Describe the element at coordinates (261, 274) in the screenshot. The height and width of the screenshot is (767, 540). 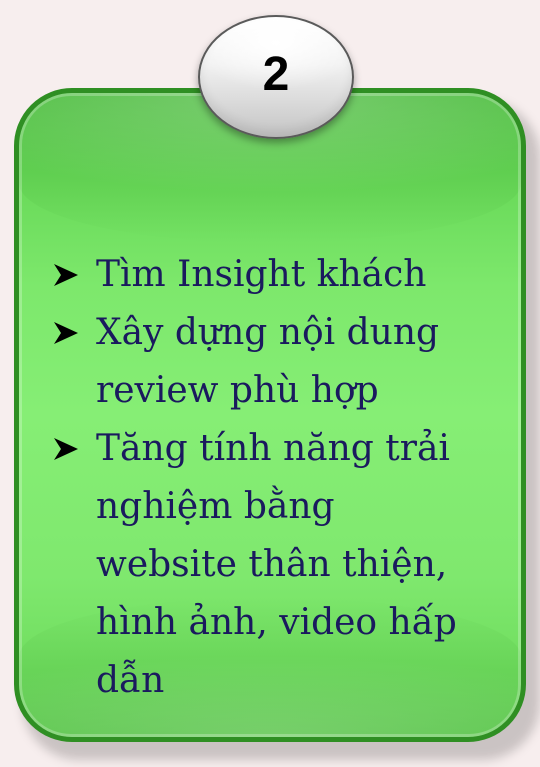
I see `bullet-text: Tìm Insight khách` at that location.